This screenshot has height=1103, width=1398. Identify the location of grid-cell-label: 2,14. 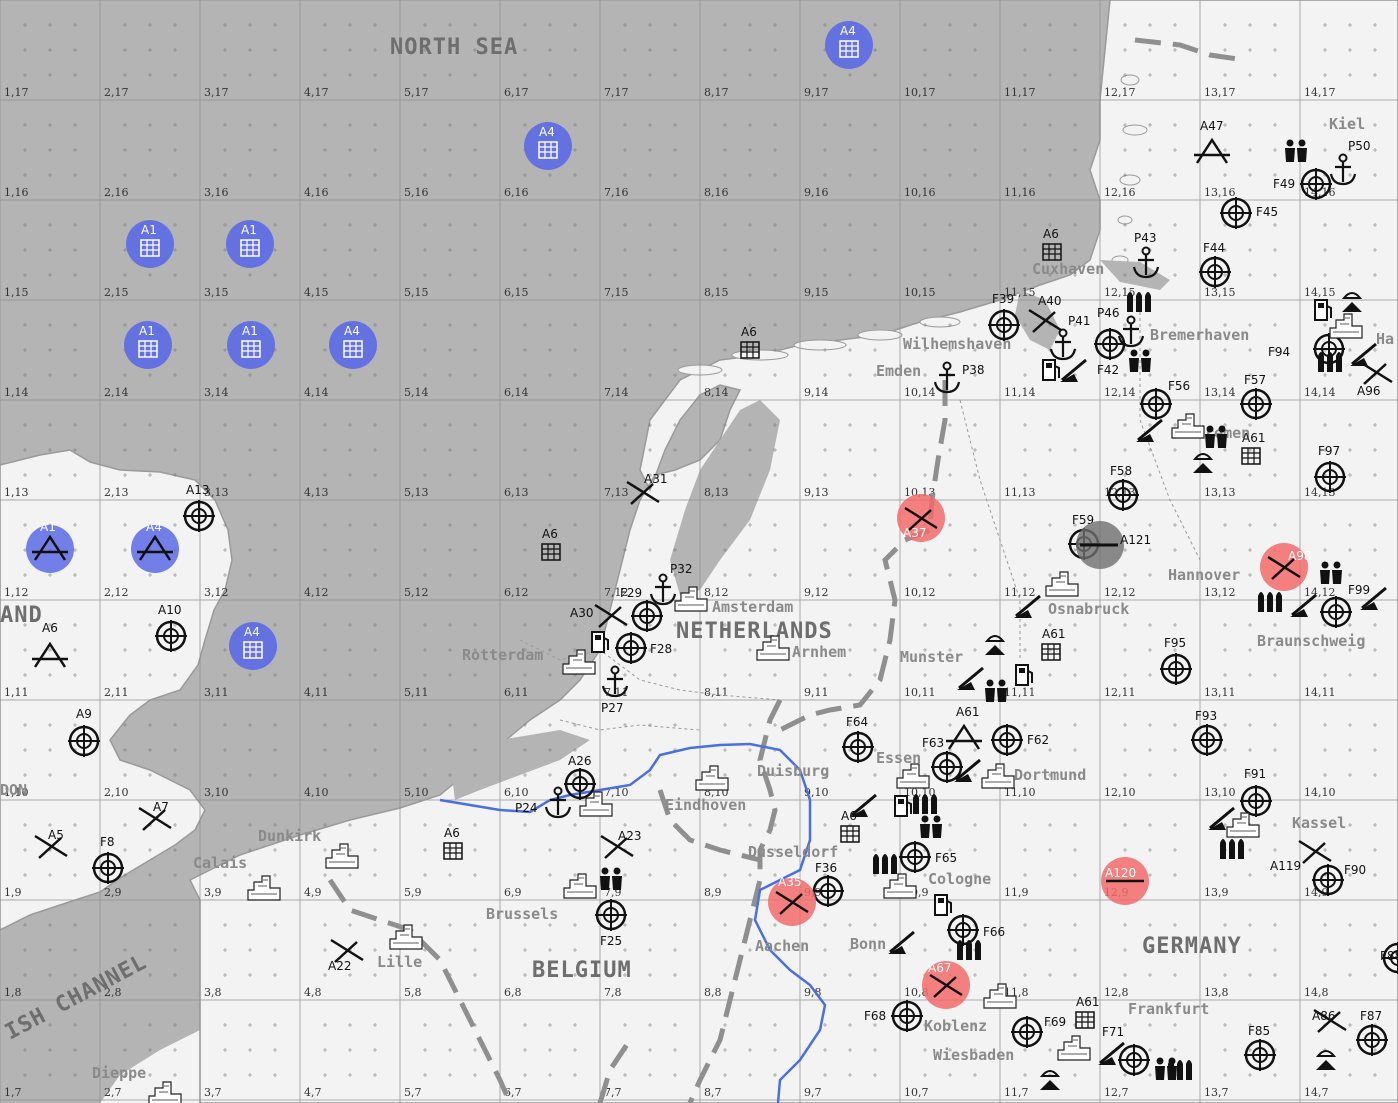
(116, 392).